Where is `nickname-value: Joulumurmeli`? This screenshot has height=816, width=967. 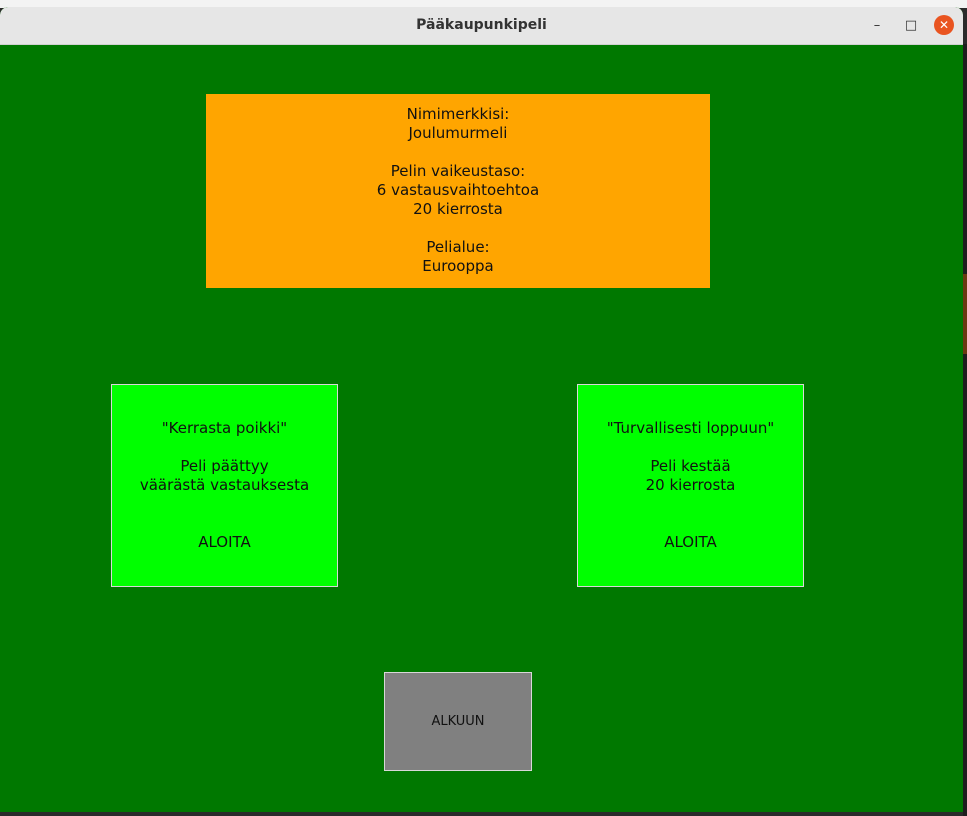 nickname-value: Joulumurmeli is located at coordinates (458, 133).